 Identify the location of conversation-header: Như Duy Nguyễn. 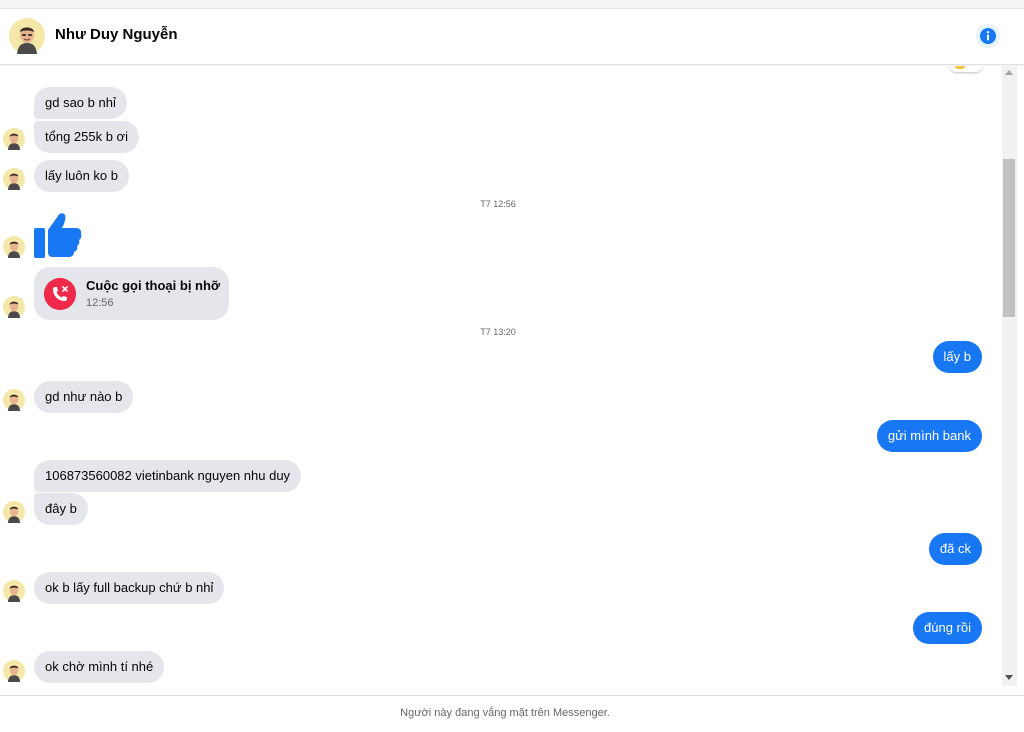
(512, 37).